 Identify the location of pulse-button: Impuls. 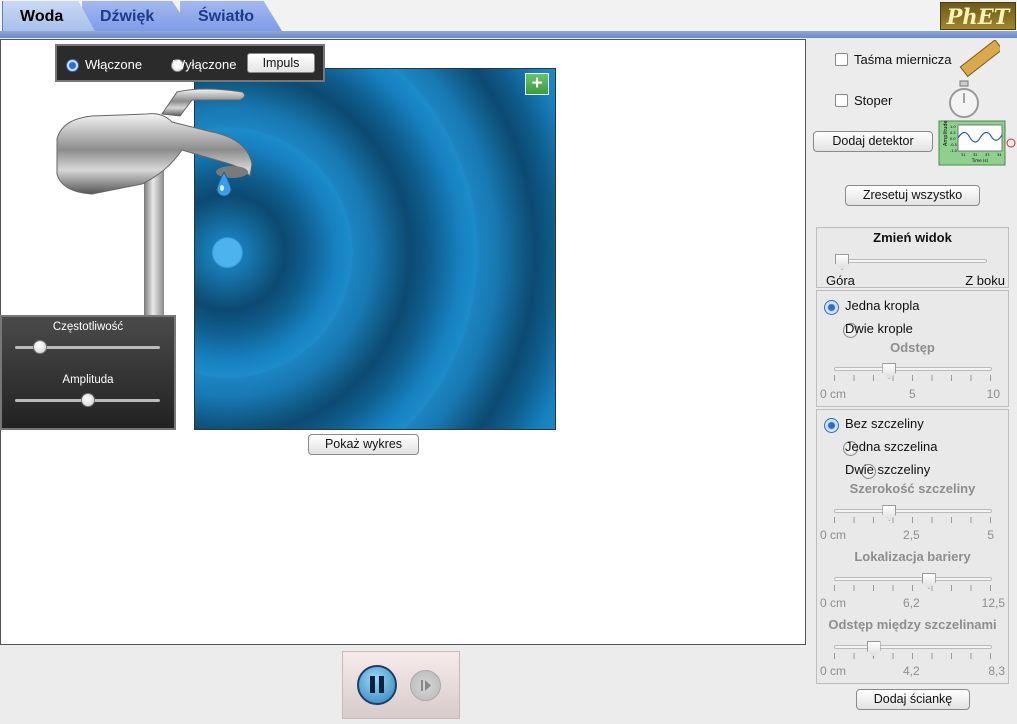
(281, 63).